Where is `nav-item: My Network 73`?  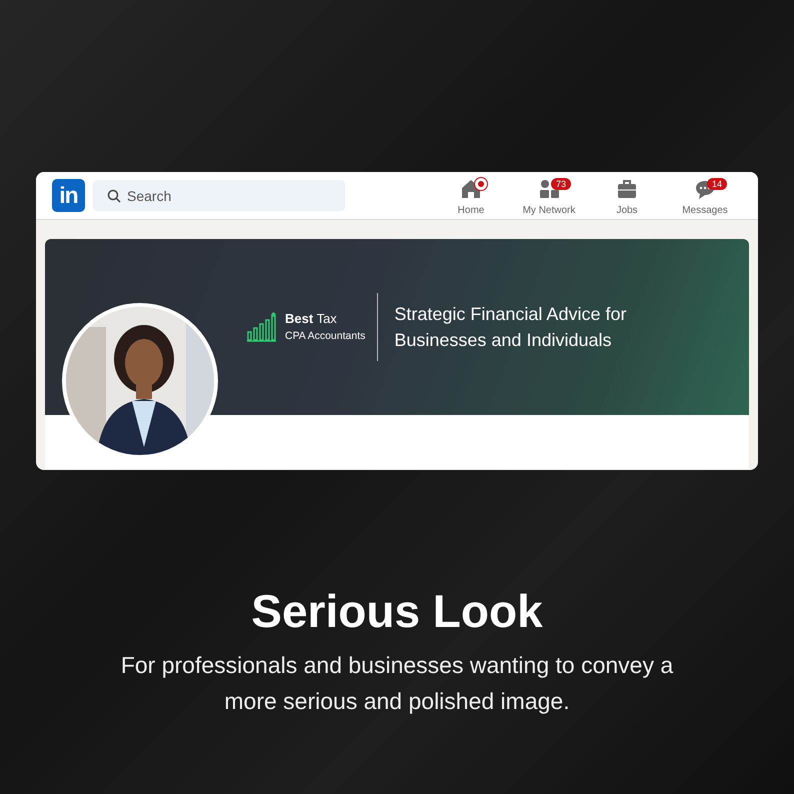
nav-item: My Network 73 is located at coordinates (549, 196).